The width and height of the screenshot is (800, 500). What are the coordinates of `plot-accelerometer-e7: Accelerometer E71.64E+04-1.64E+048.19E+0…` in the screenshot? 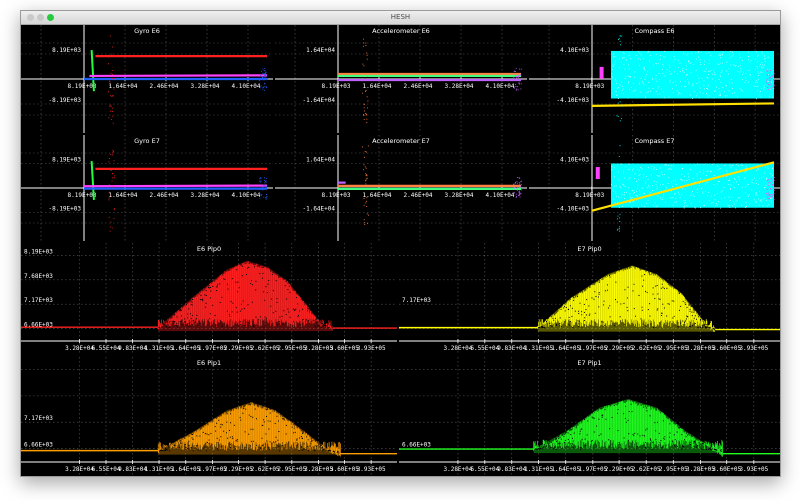 It's located at (401, 188).